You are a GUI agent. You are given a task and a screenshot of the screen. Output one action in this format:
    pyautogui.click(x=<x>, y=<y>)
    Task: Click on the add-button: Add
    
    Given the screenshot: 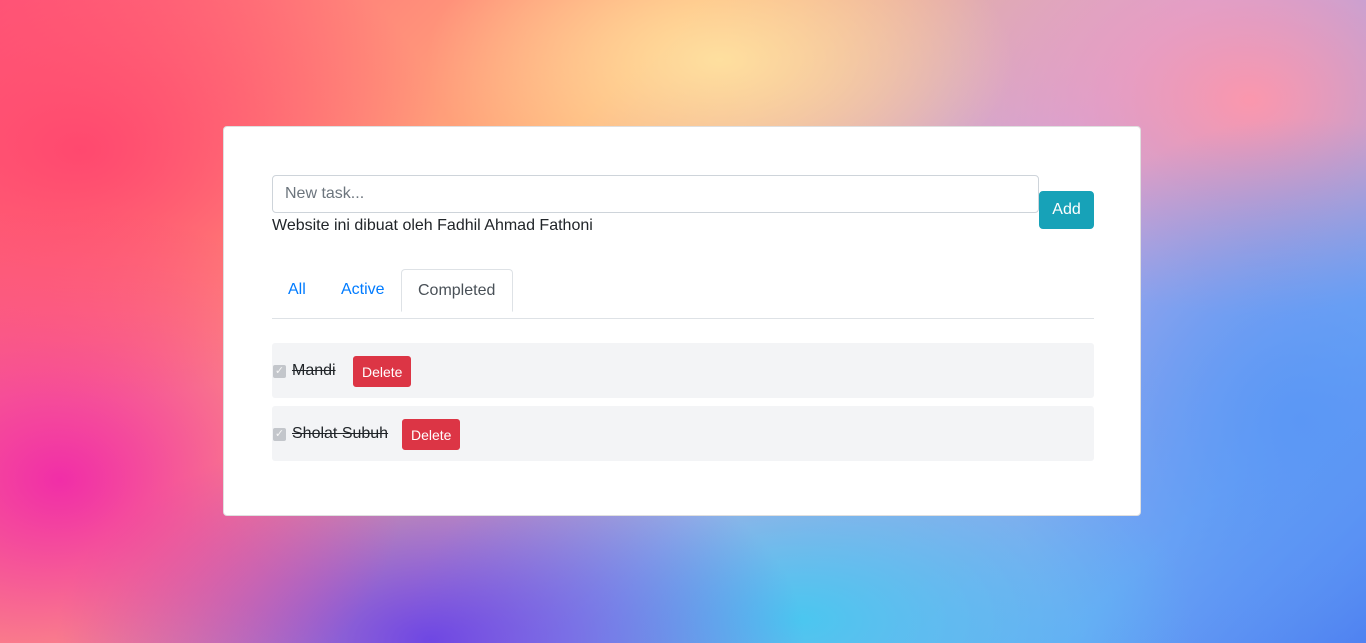 What is the action you would take?
    pyautogui.click(x=1066, y=210)
    